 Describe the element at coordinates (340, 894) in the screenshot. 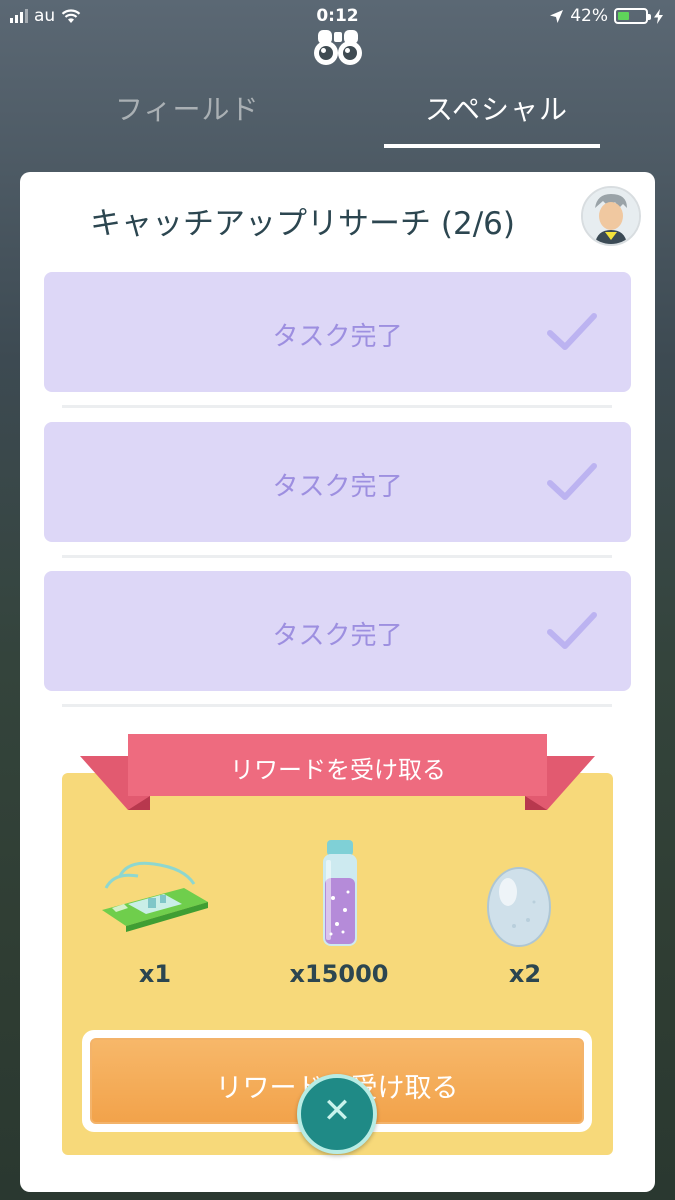

I see `stardust-icon` at that location.